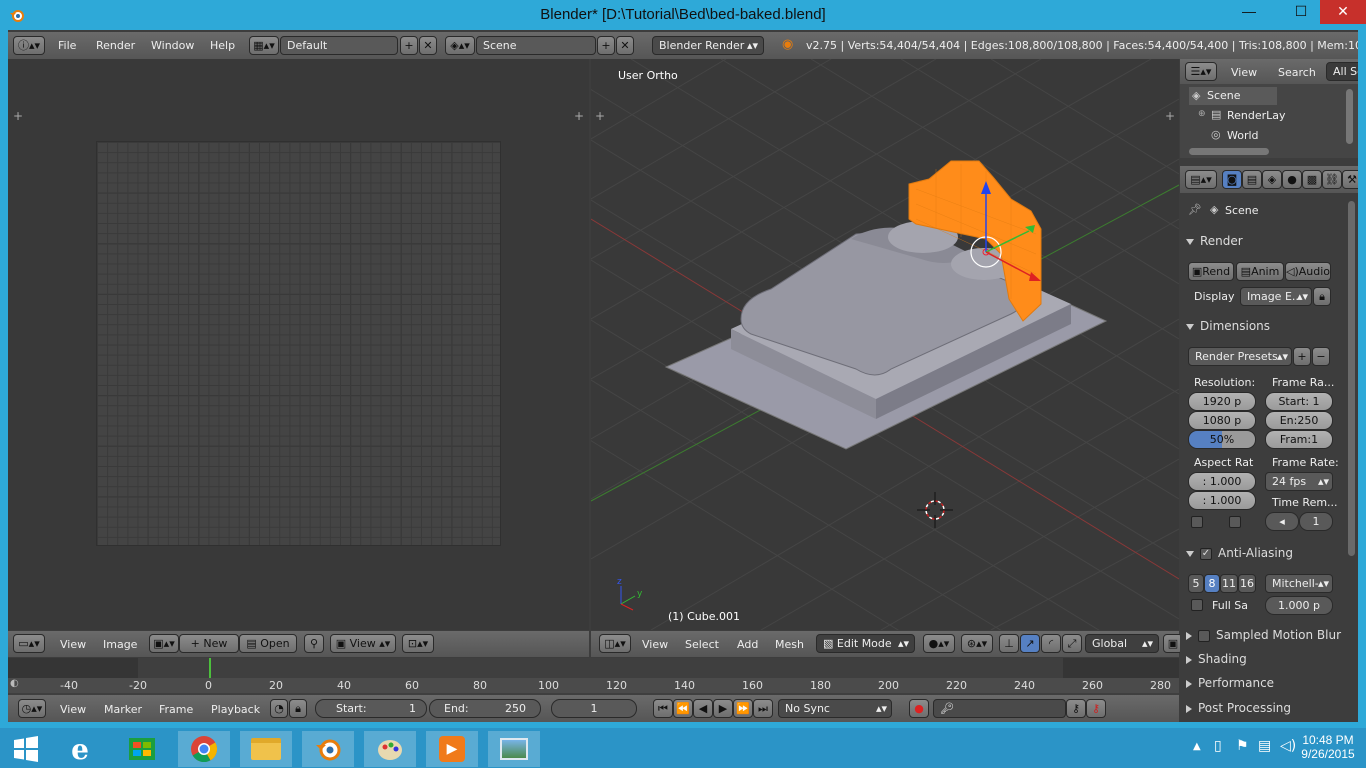  I want to click on aa-samples-16: 16, so click(1247, 583).